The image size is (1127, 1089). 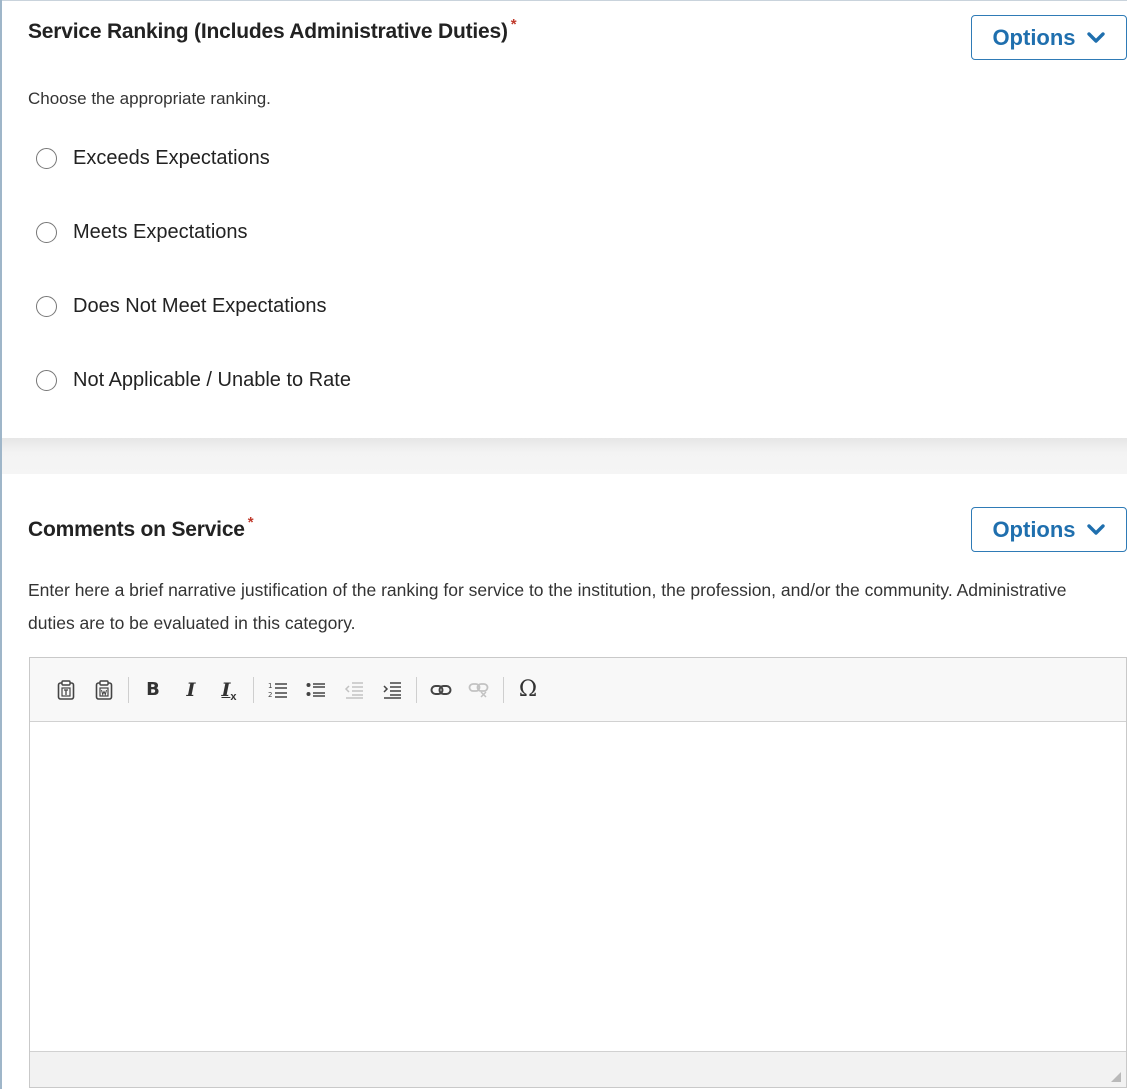 I want to click on radio-option-does-not-meet: Does Not Meet Expectations, so click(x=181, y=306).